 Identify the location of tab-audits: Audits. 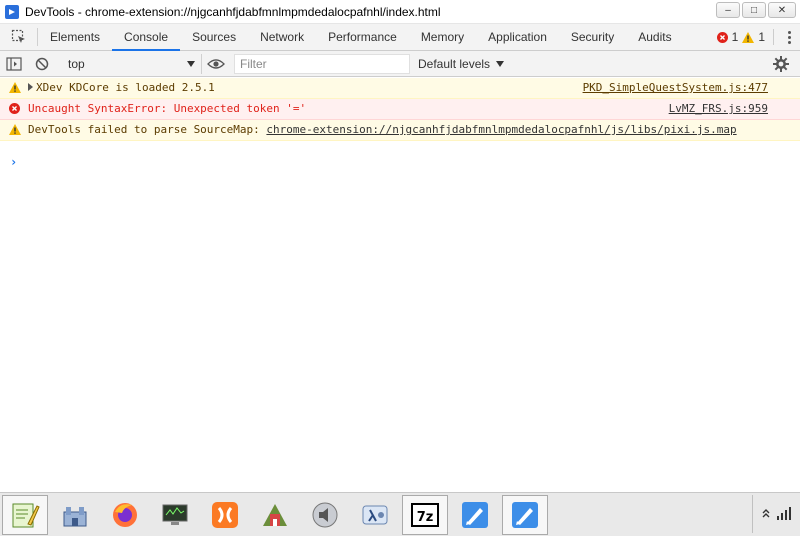
(654, 37).